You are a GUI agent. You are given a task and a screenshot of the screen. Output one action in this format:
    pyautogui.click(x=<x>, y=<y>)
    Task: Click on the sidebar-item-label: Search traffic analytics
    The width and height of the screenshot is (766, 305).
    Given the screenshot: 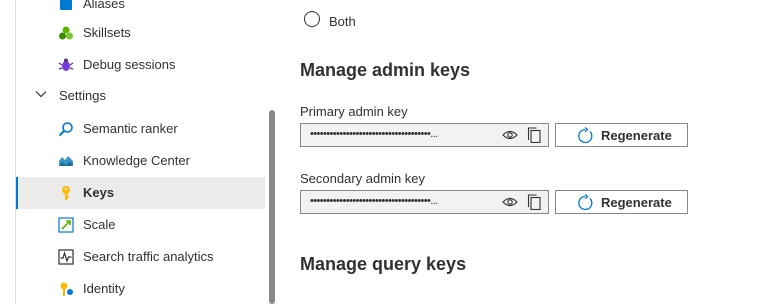 What is the action you would take?
    pyautogui.click(x=148, y=256)
    